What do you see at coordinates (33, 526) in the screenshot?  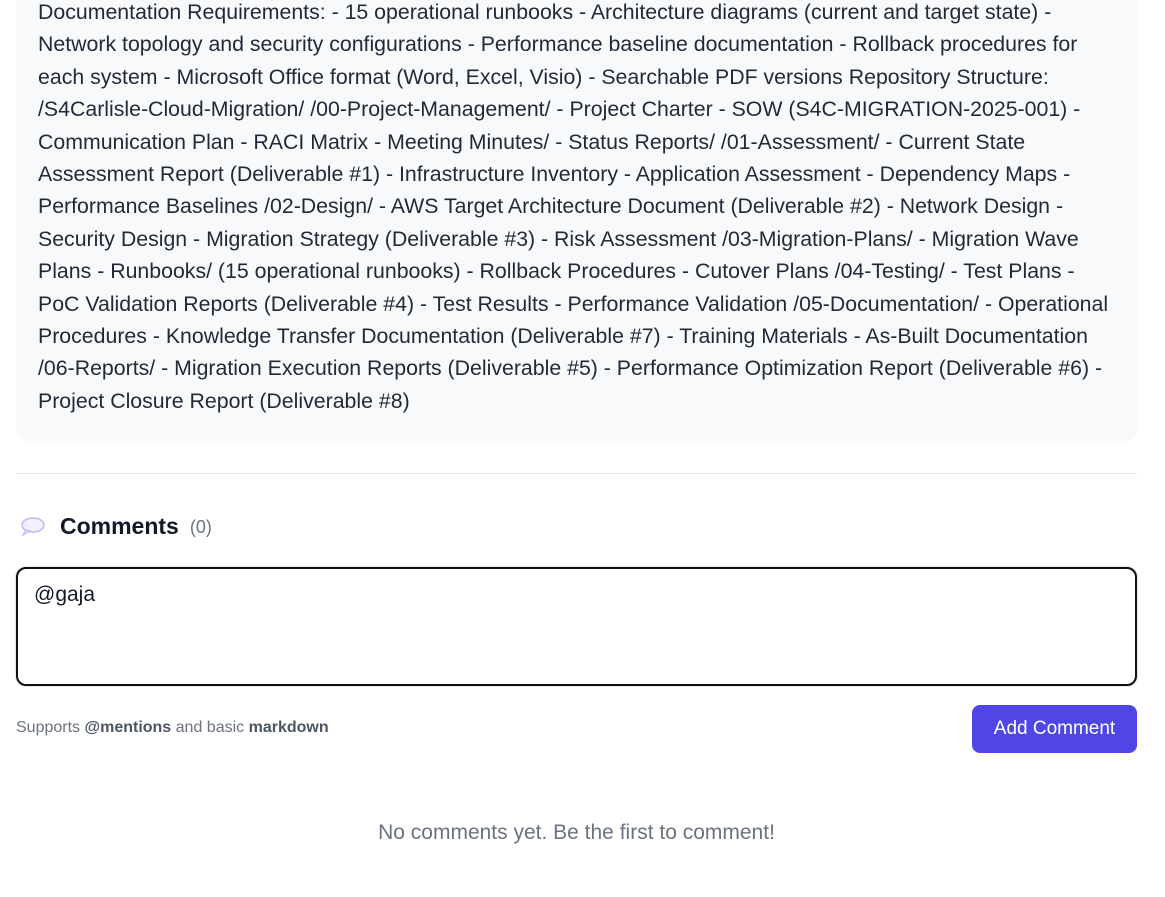 I see `speech-bubble-icon` at bounding box center [33, 526].